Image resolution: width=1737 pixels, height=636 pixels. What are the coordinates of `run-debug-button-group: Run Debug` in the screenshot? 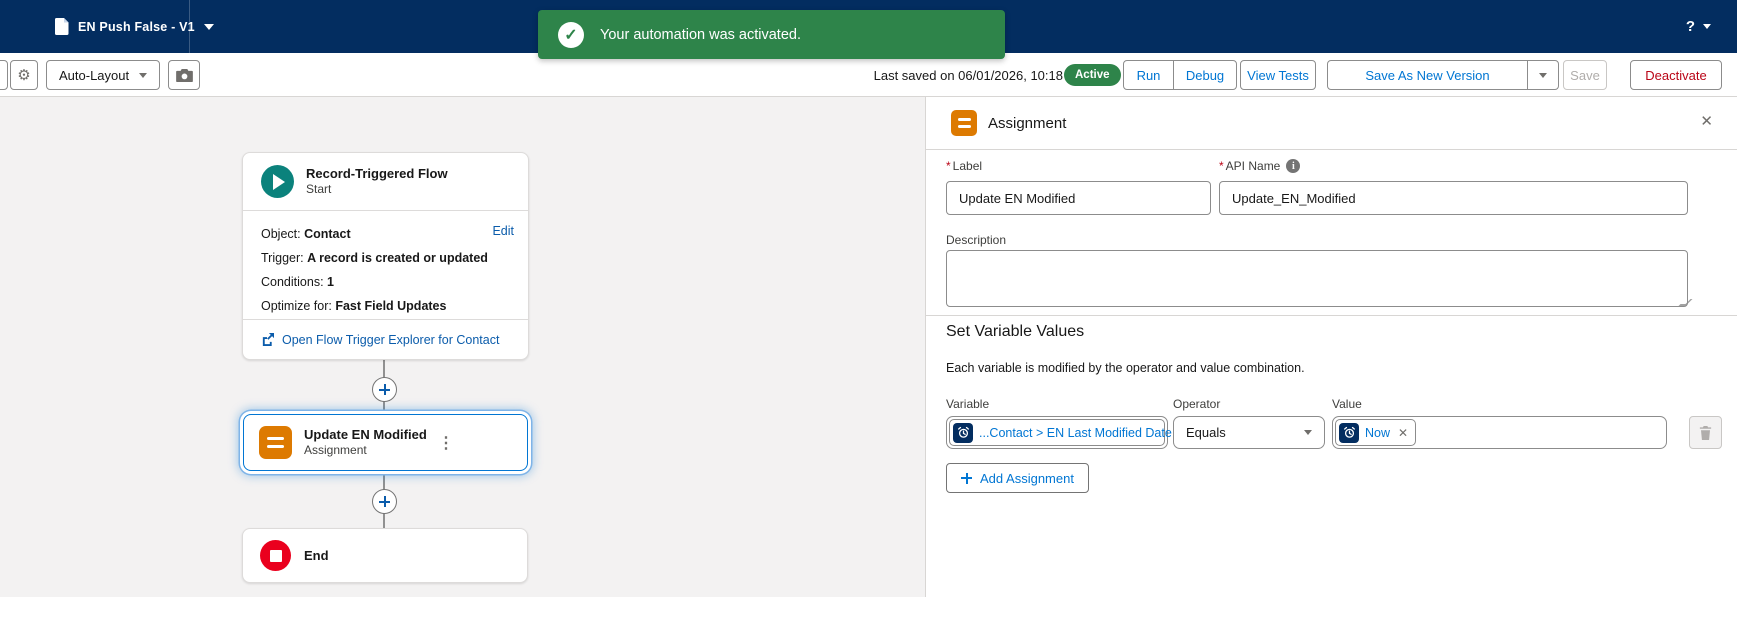 It's located at (1180, 75).